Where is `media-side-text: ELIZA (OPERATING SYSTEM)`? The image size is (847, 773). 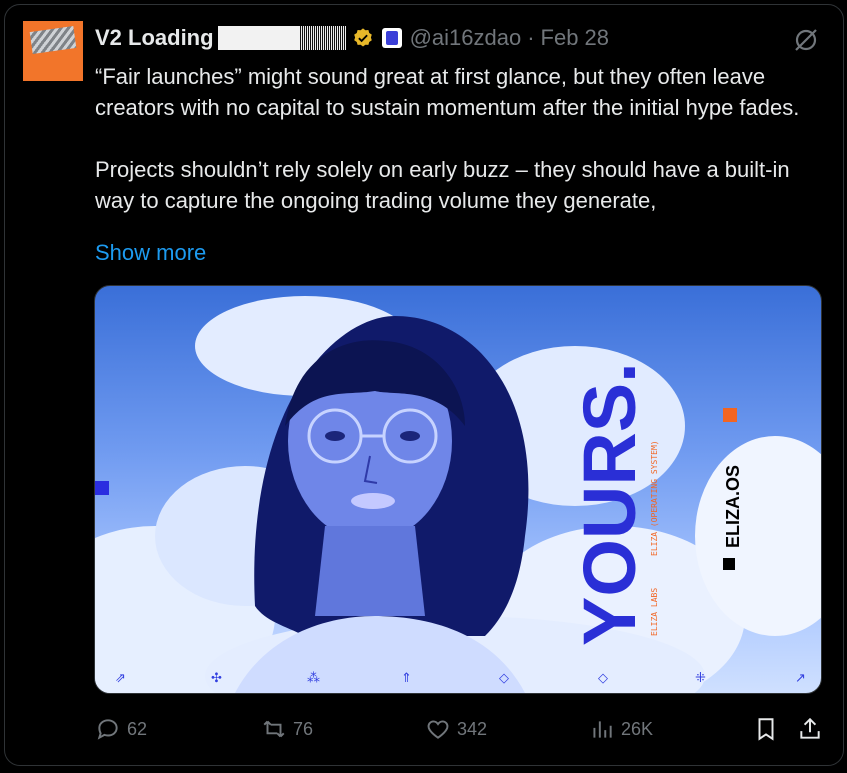 media-side-text: ELIZA (OPERATING SYSTEM) is located at coordinates (654, 498).